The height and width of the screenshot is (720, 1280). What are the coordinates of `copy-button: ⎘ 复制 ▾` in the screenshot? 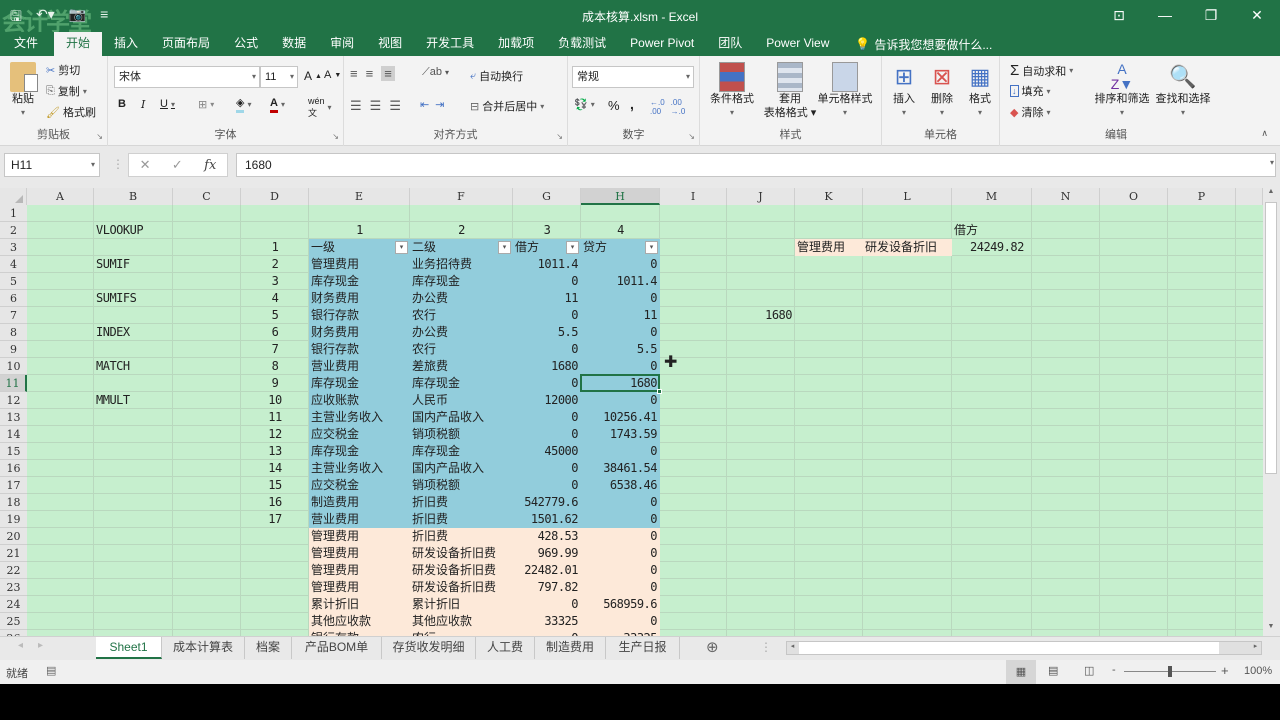 It's located at (66, 91).